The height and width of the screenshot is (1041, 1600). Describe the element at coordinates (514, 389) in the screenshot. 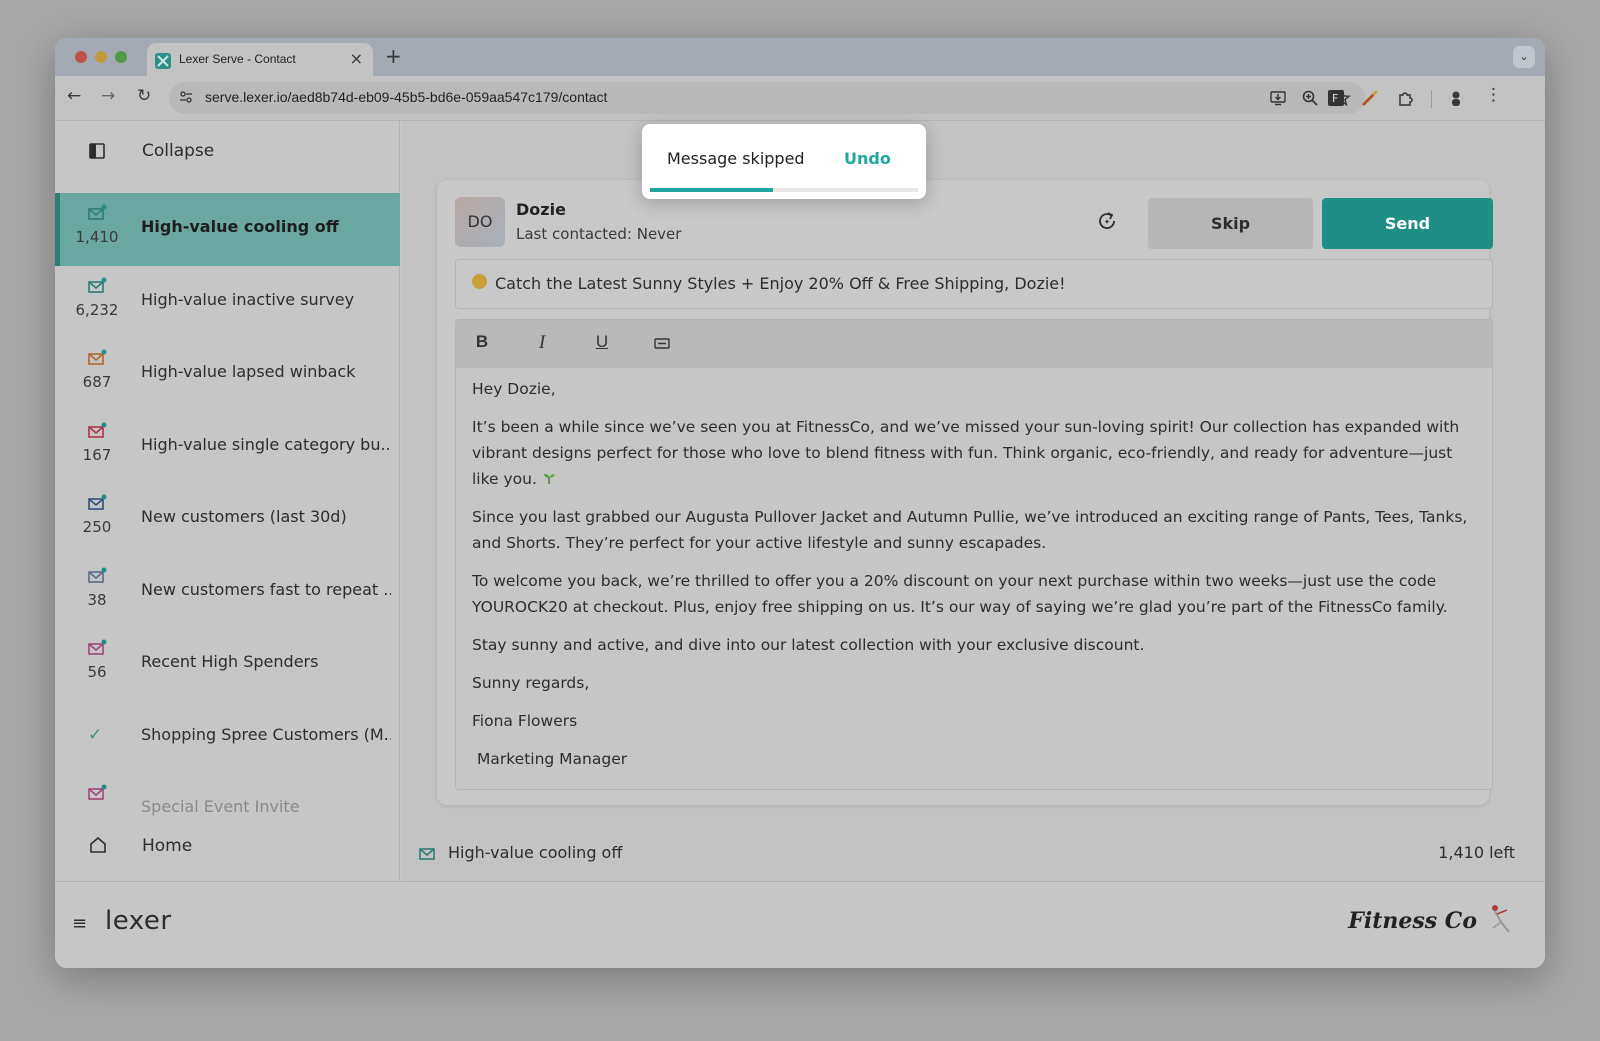

I see `email-greeting: Hey Dozie,` at that location.